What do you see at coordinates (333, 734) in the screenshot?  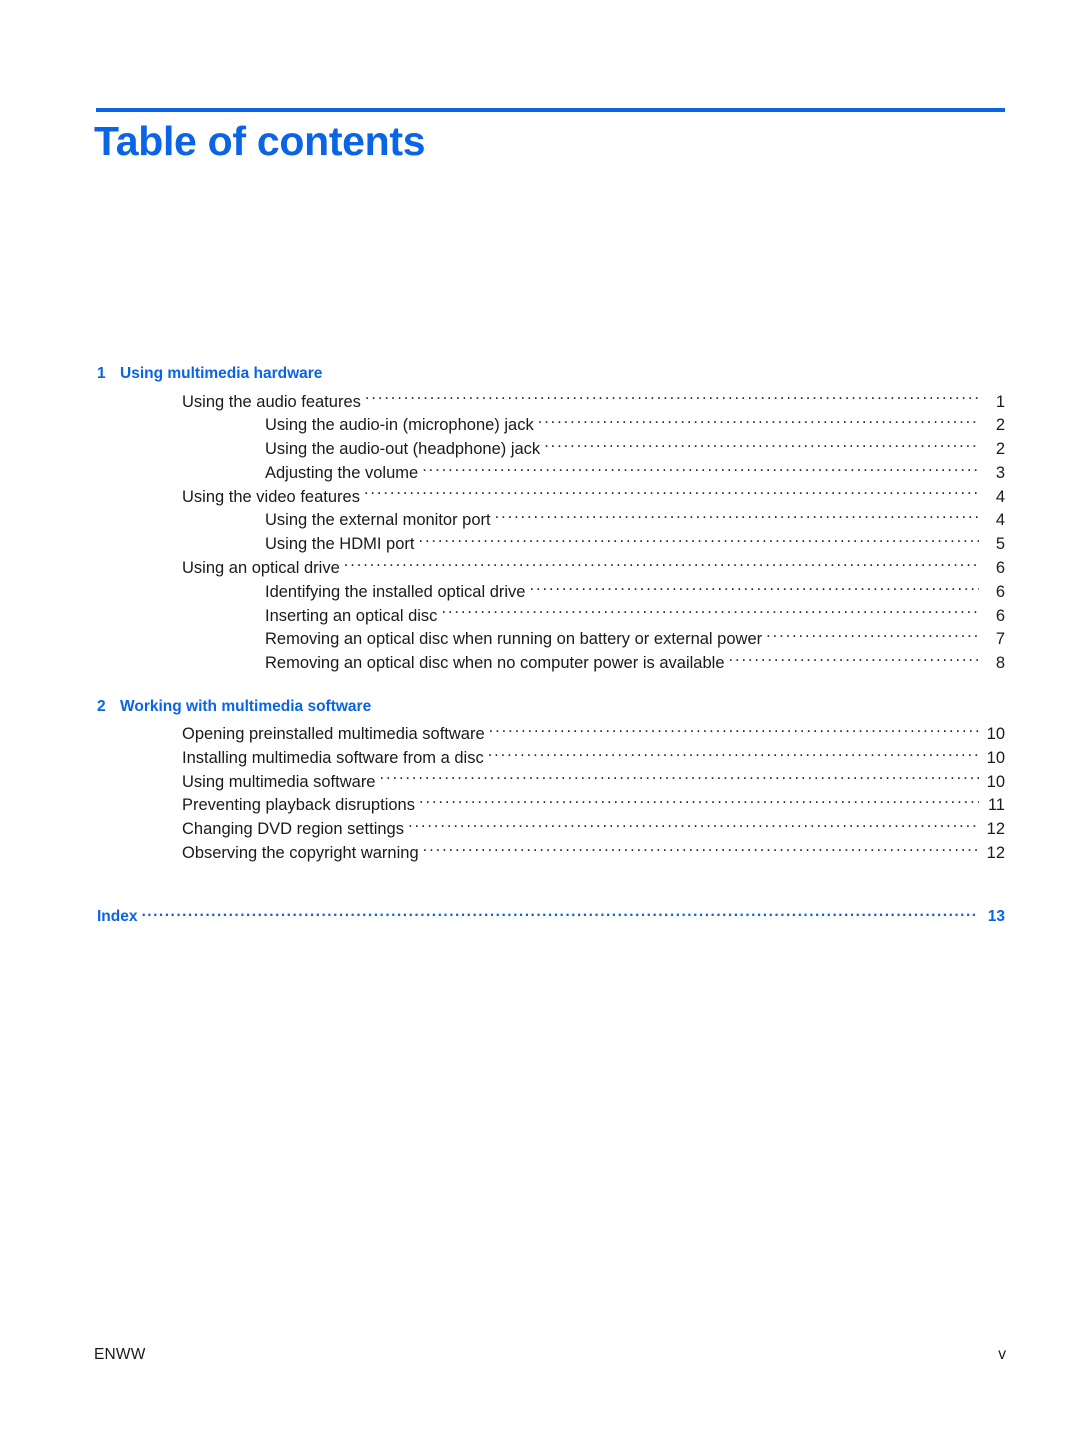 I see `toc-entry-label: Opening preinstalled multimedia software` at bounding box center [333, 734].